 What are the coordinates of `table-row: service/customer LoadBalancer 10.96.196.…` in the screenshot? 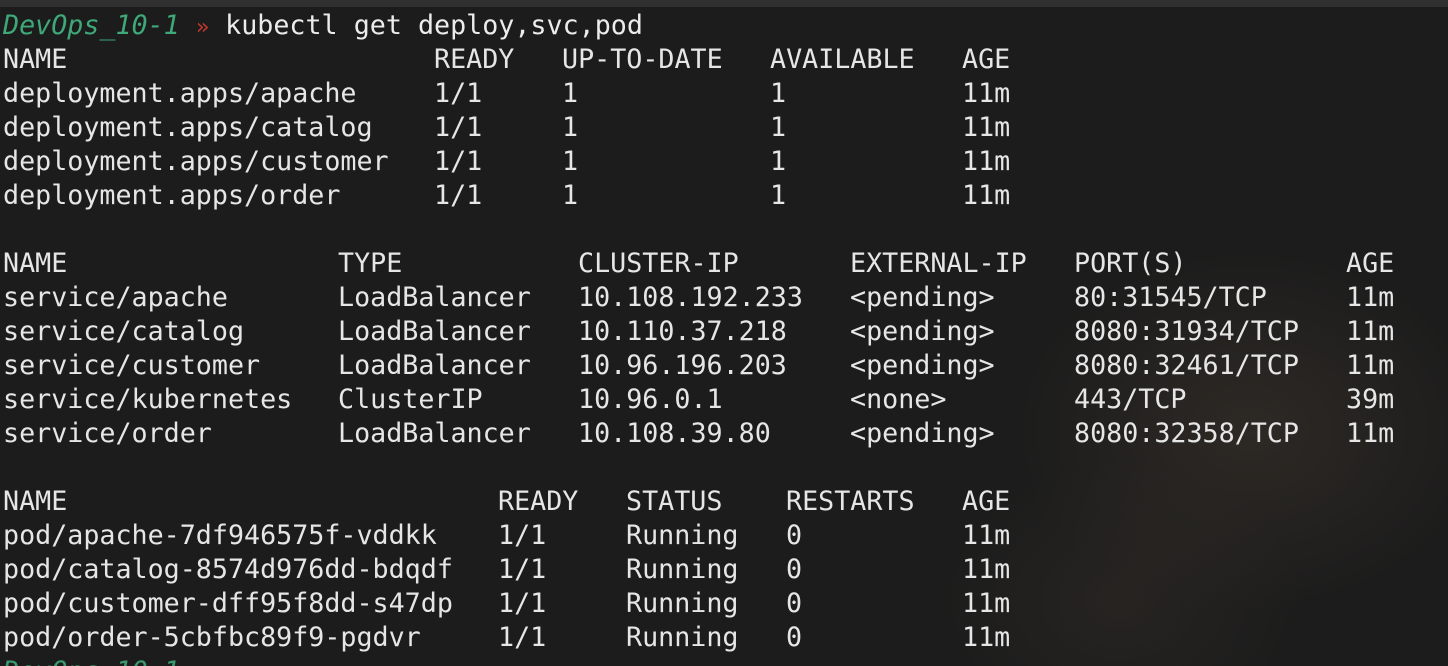 It's located at (698, 366).